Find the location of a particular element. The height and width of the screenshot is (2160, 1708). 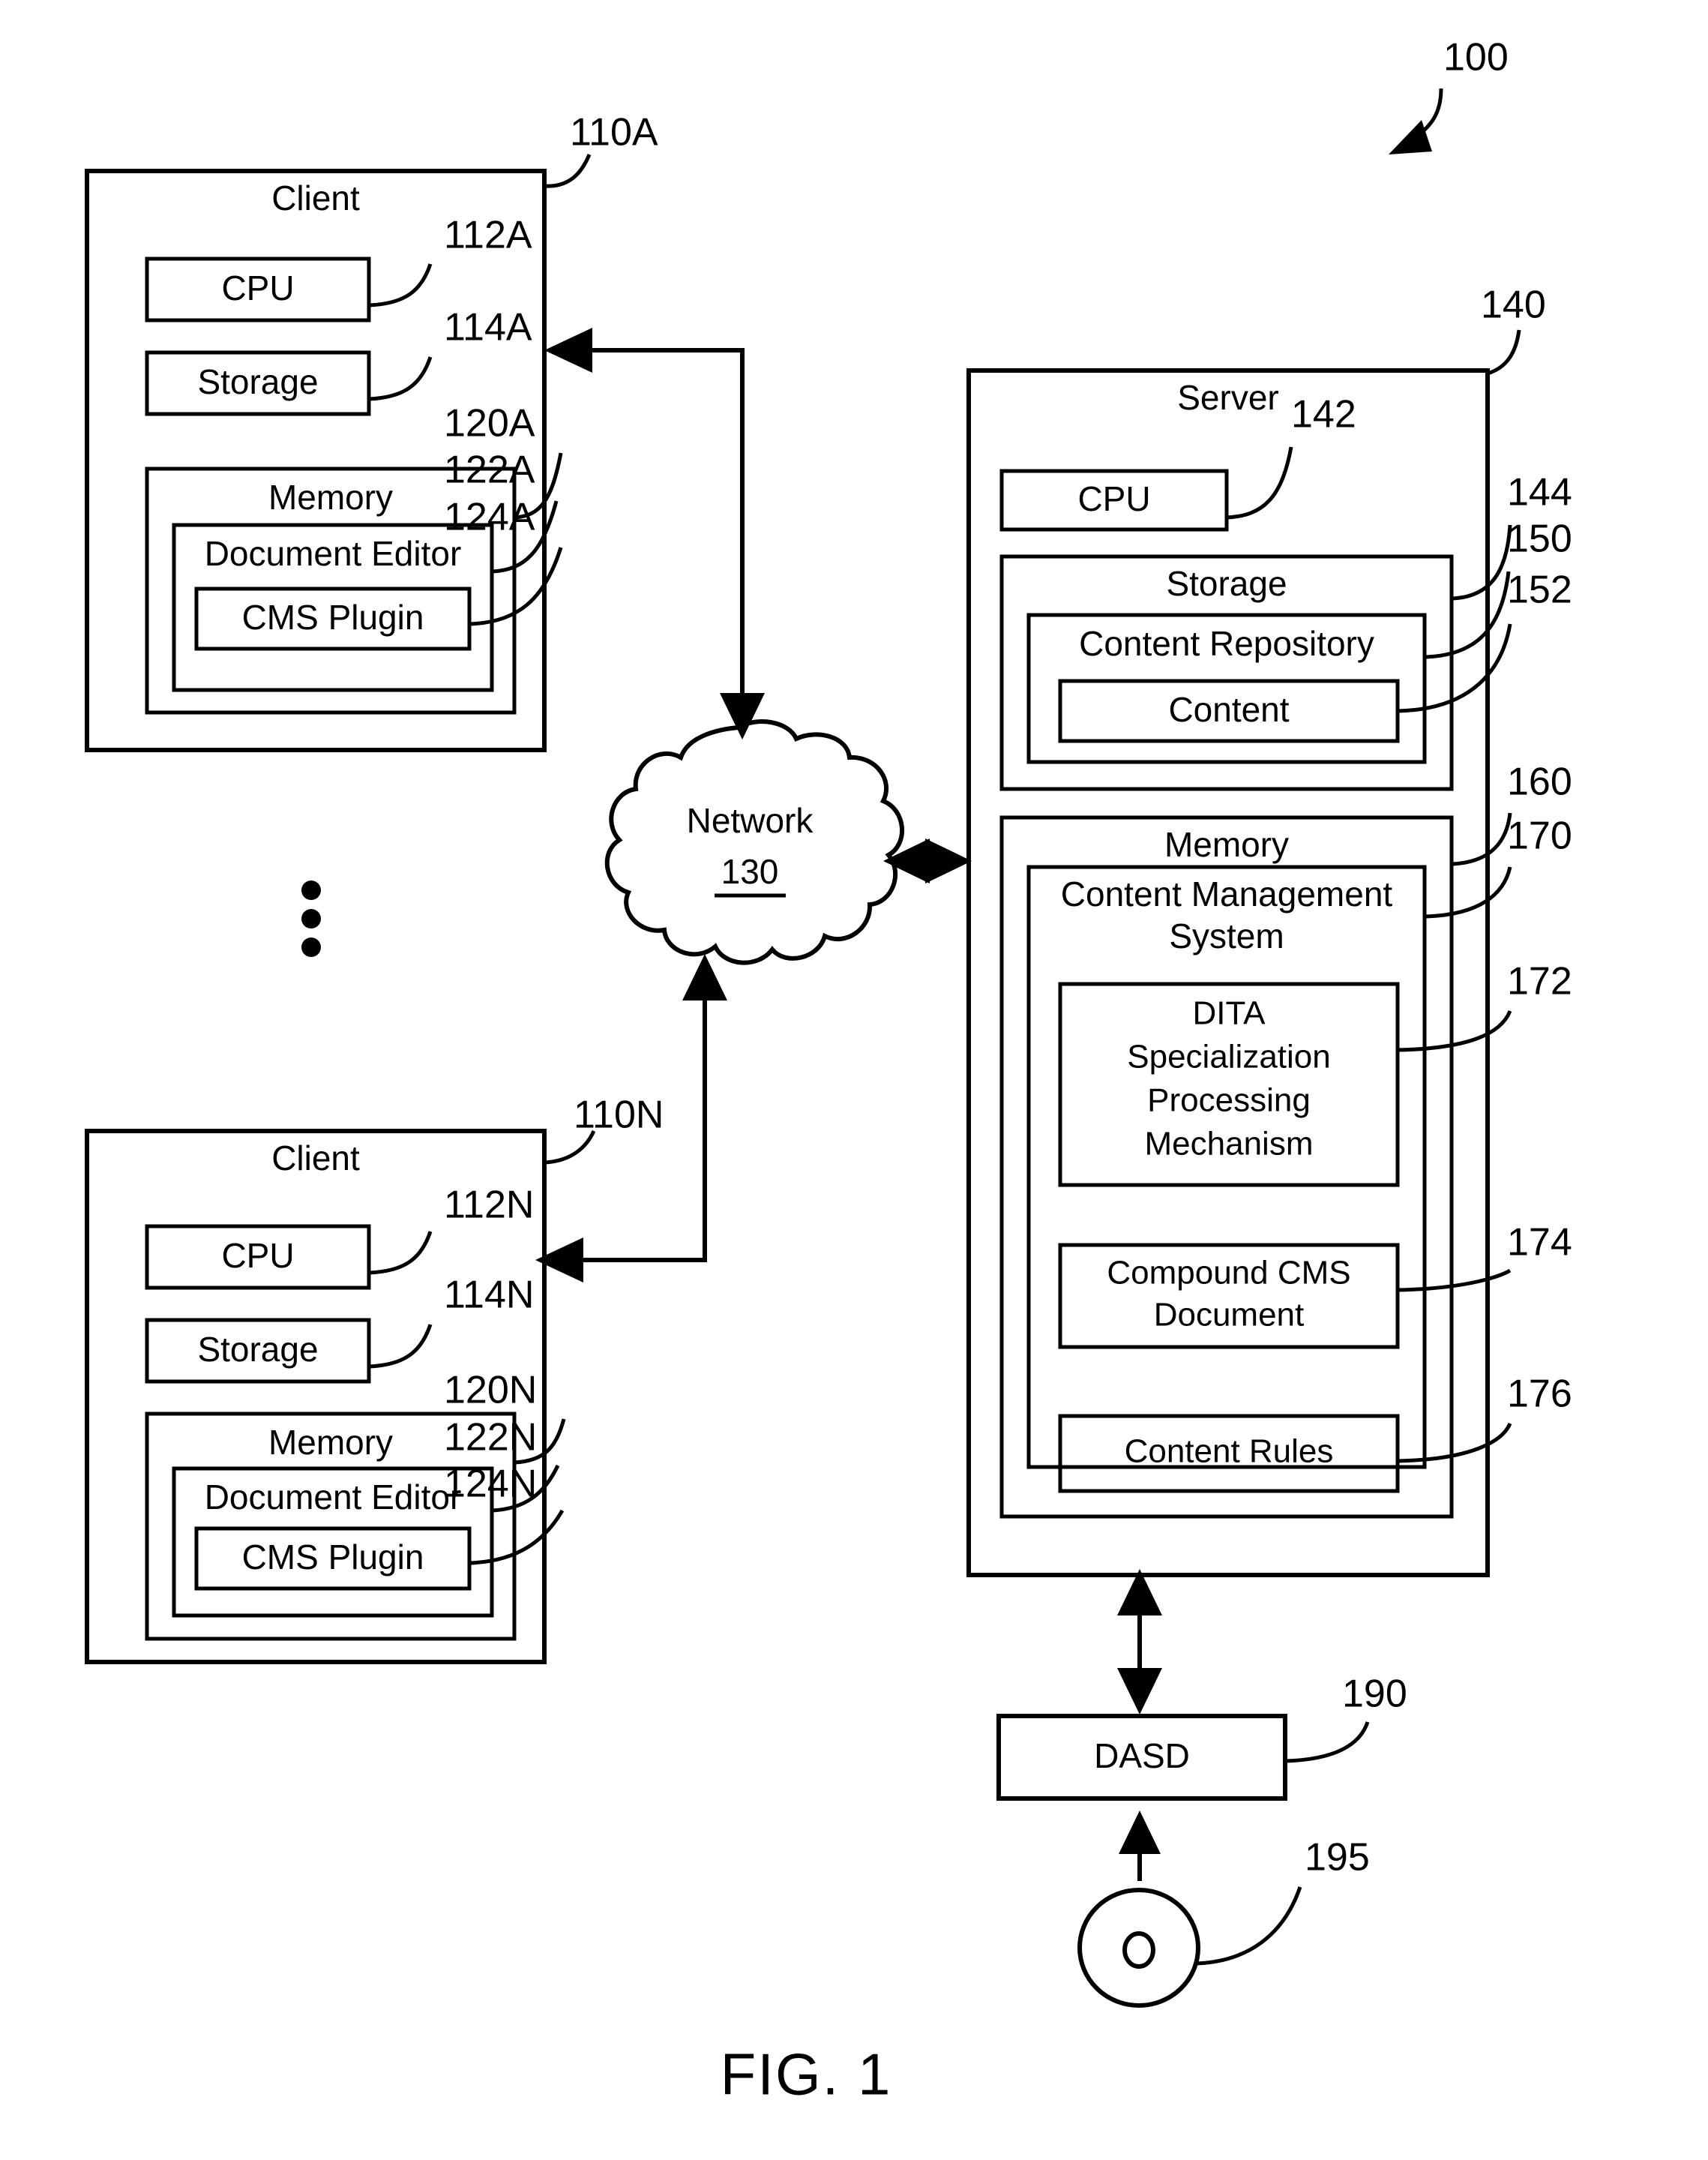

network-numeral: 130 is located at coordinates (750, 871).